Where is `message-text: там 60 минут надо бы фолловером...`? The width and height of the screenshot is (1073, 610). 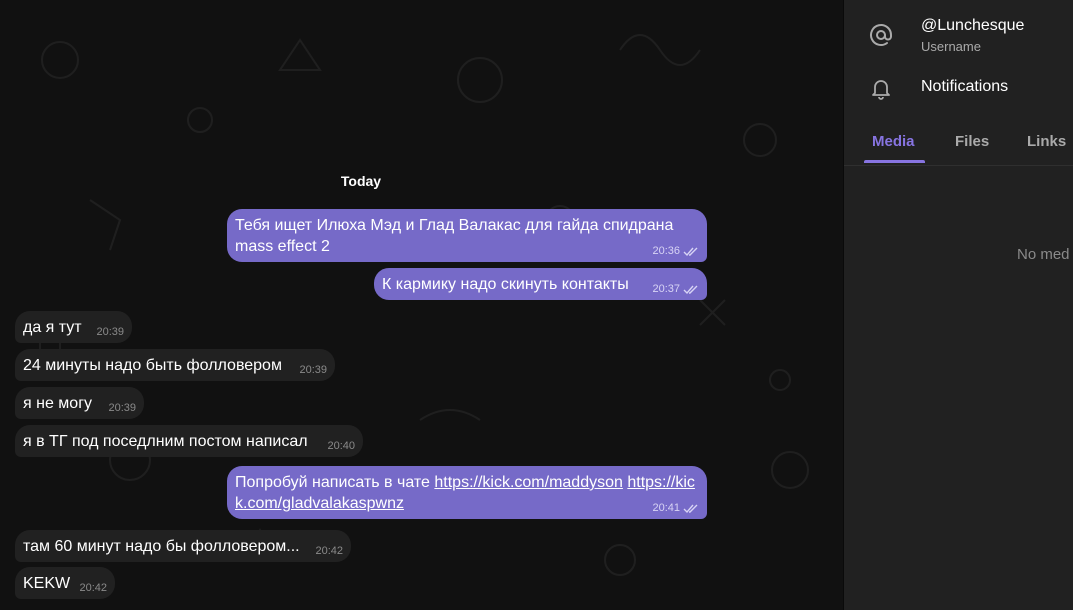 message-text: там 60 минут надо бы фолловером... is located at coordinates (161, 546).